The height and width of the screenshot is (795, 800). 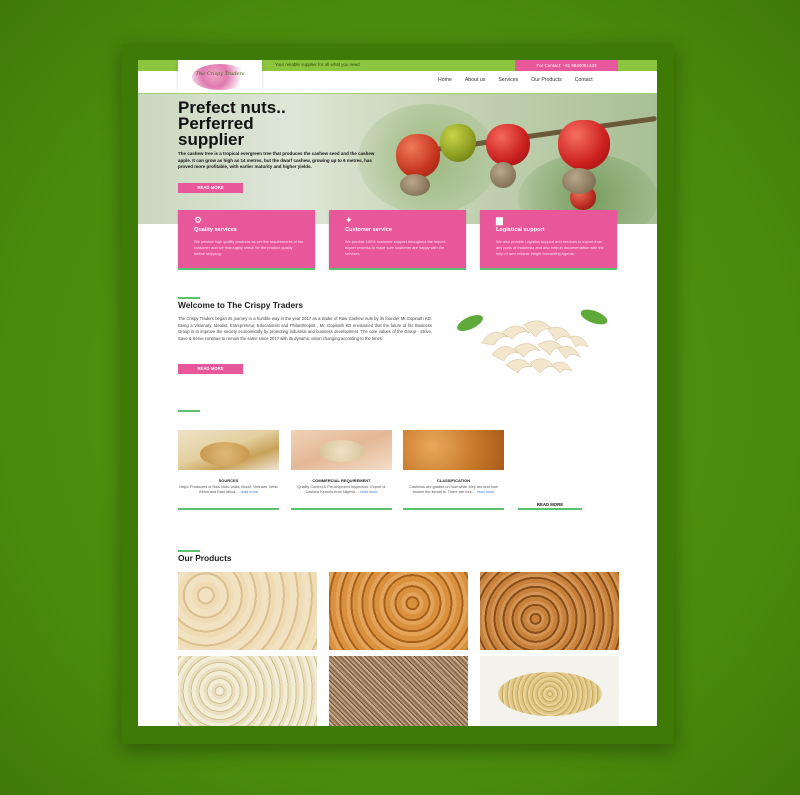 What do you see at coordinates (232, 124) in the screenshot?
I see `hero-title: Prefect nuts.. Perferred supplier` at bounding box center [232, 124].